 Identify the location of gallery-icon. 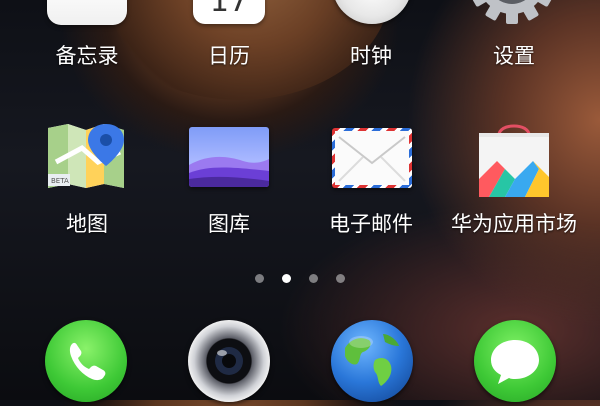
(229, 157).